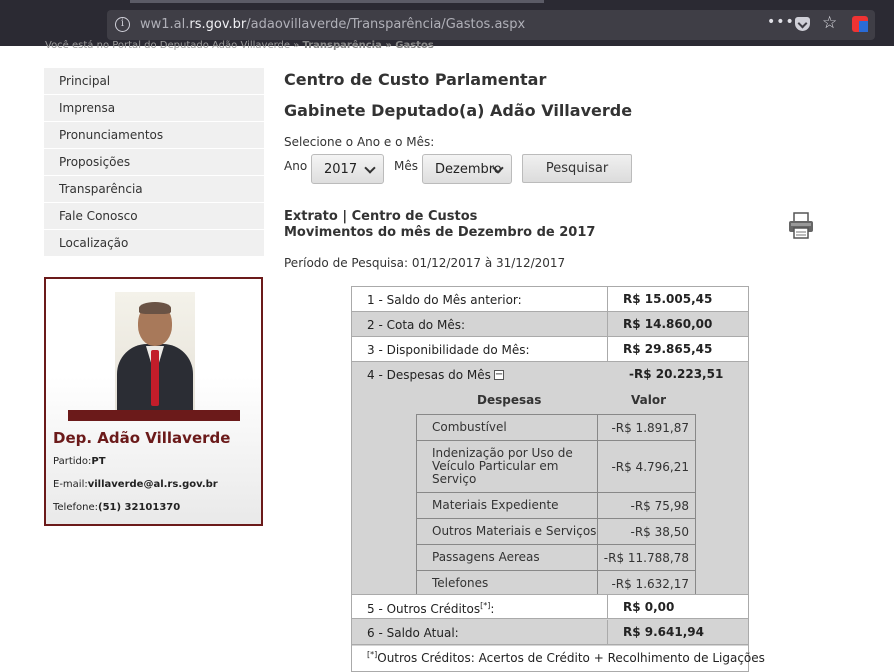 The width and height of the screenshot is (894, 672). I want to click on active-tab-indicator, so click(337, 1).